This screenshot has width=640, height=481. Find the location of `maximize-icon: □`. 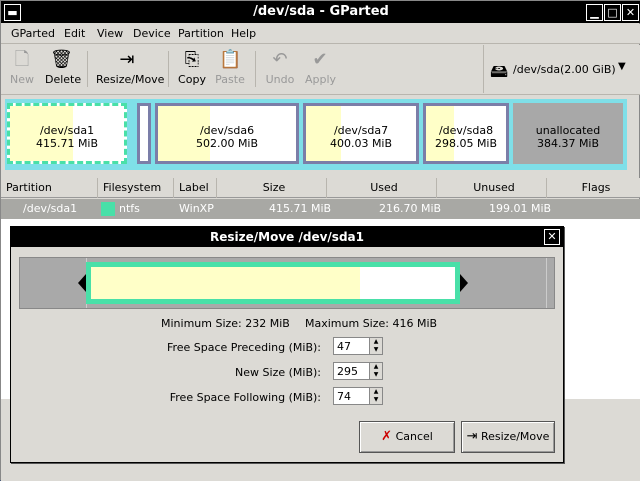

maximize-icon: □ is located at coordinates (612, 12).